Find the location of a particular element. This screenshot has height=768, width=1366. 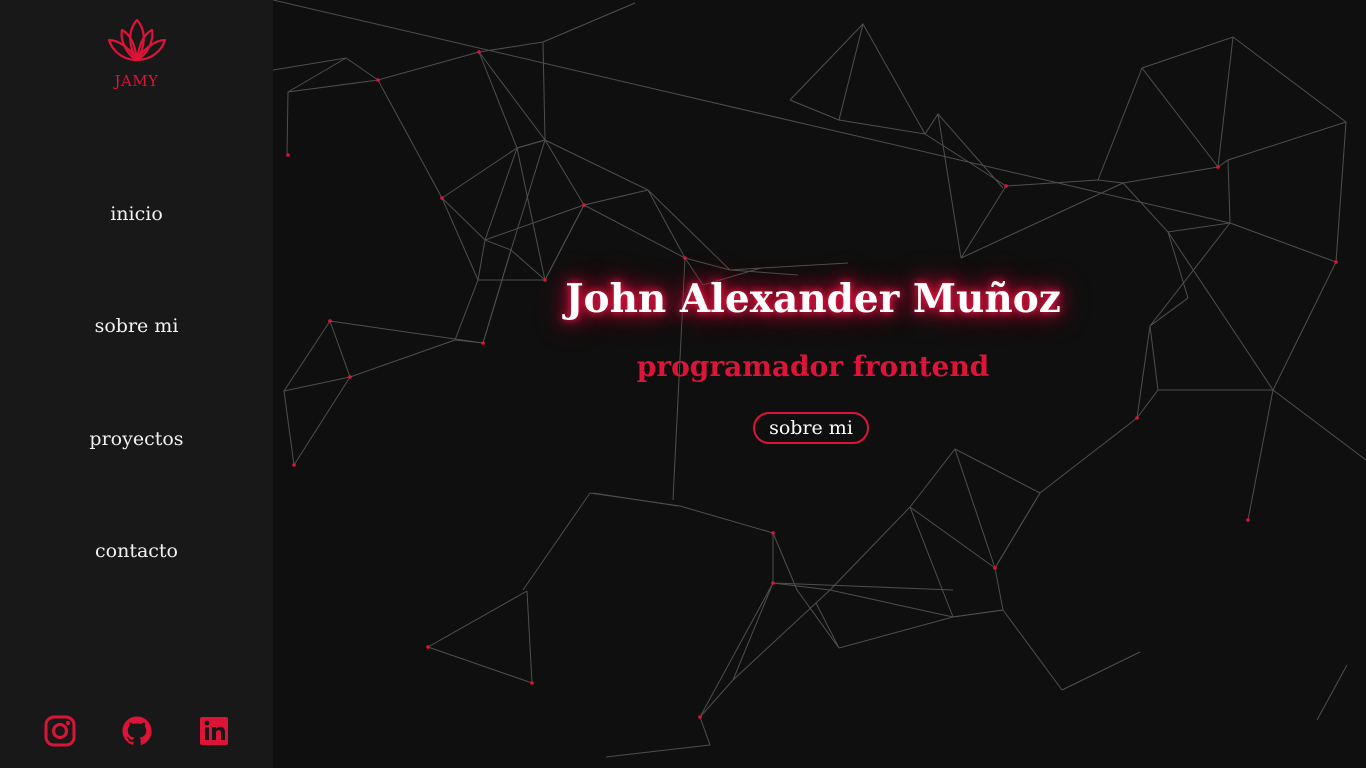

instagram-icon is located at coordinates (60, 731).